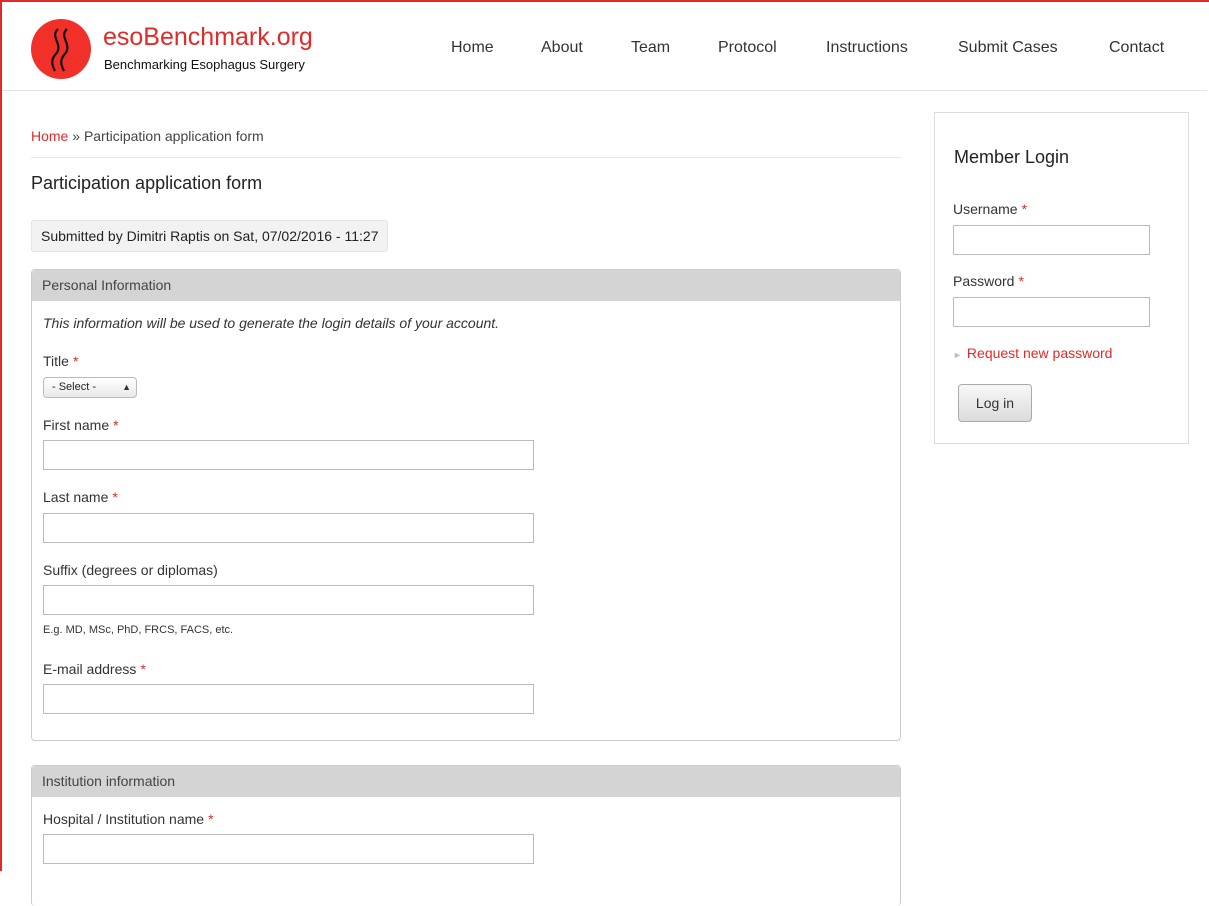 The image size is (1209, 906). I want to click on title-label: Title *, so click(61, 361).